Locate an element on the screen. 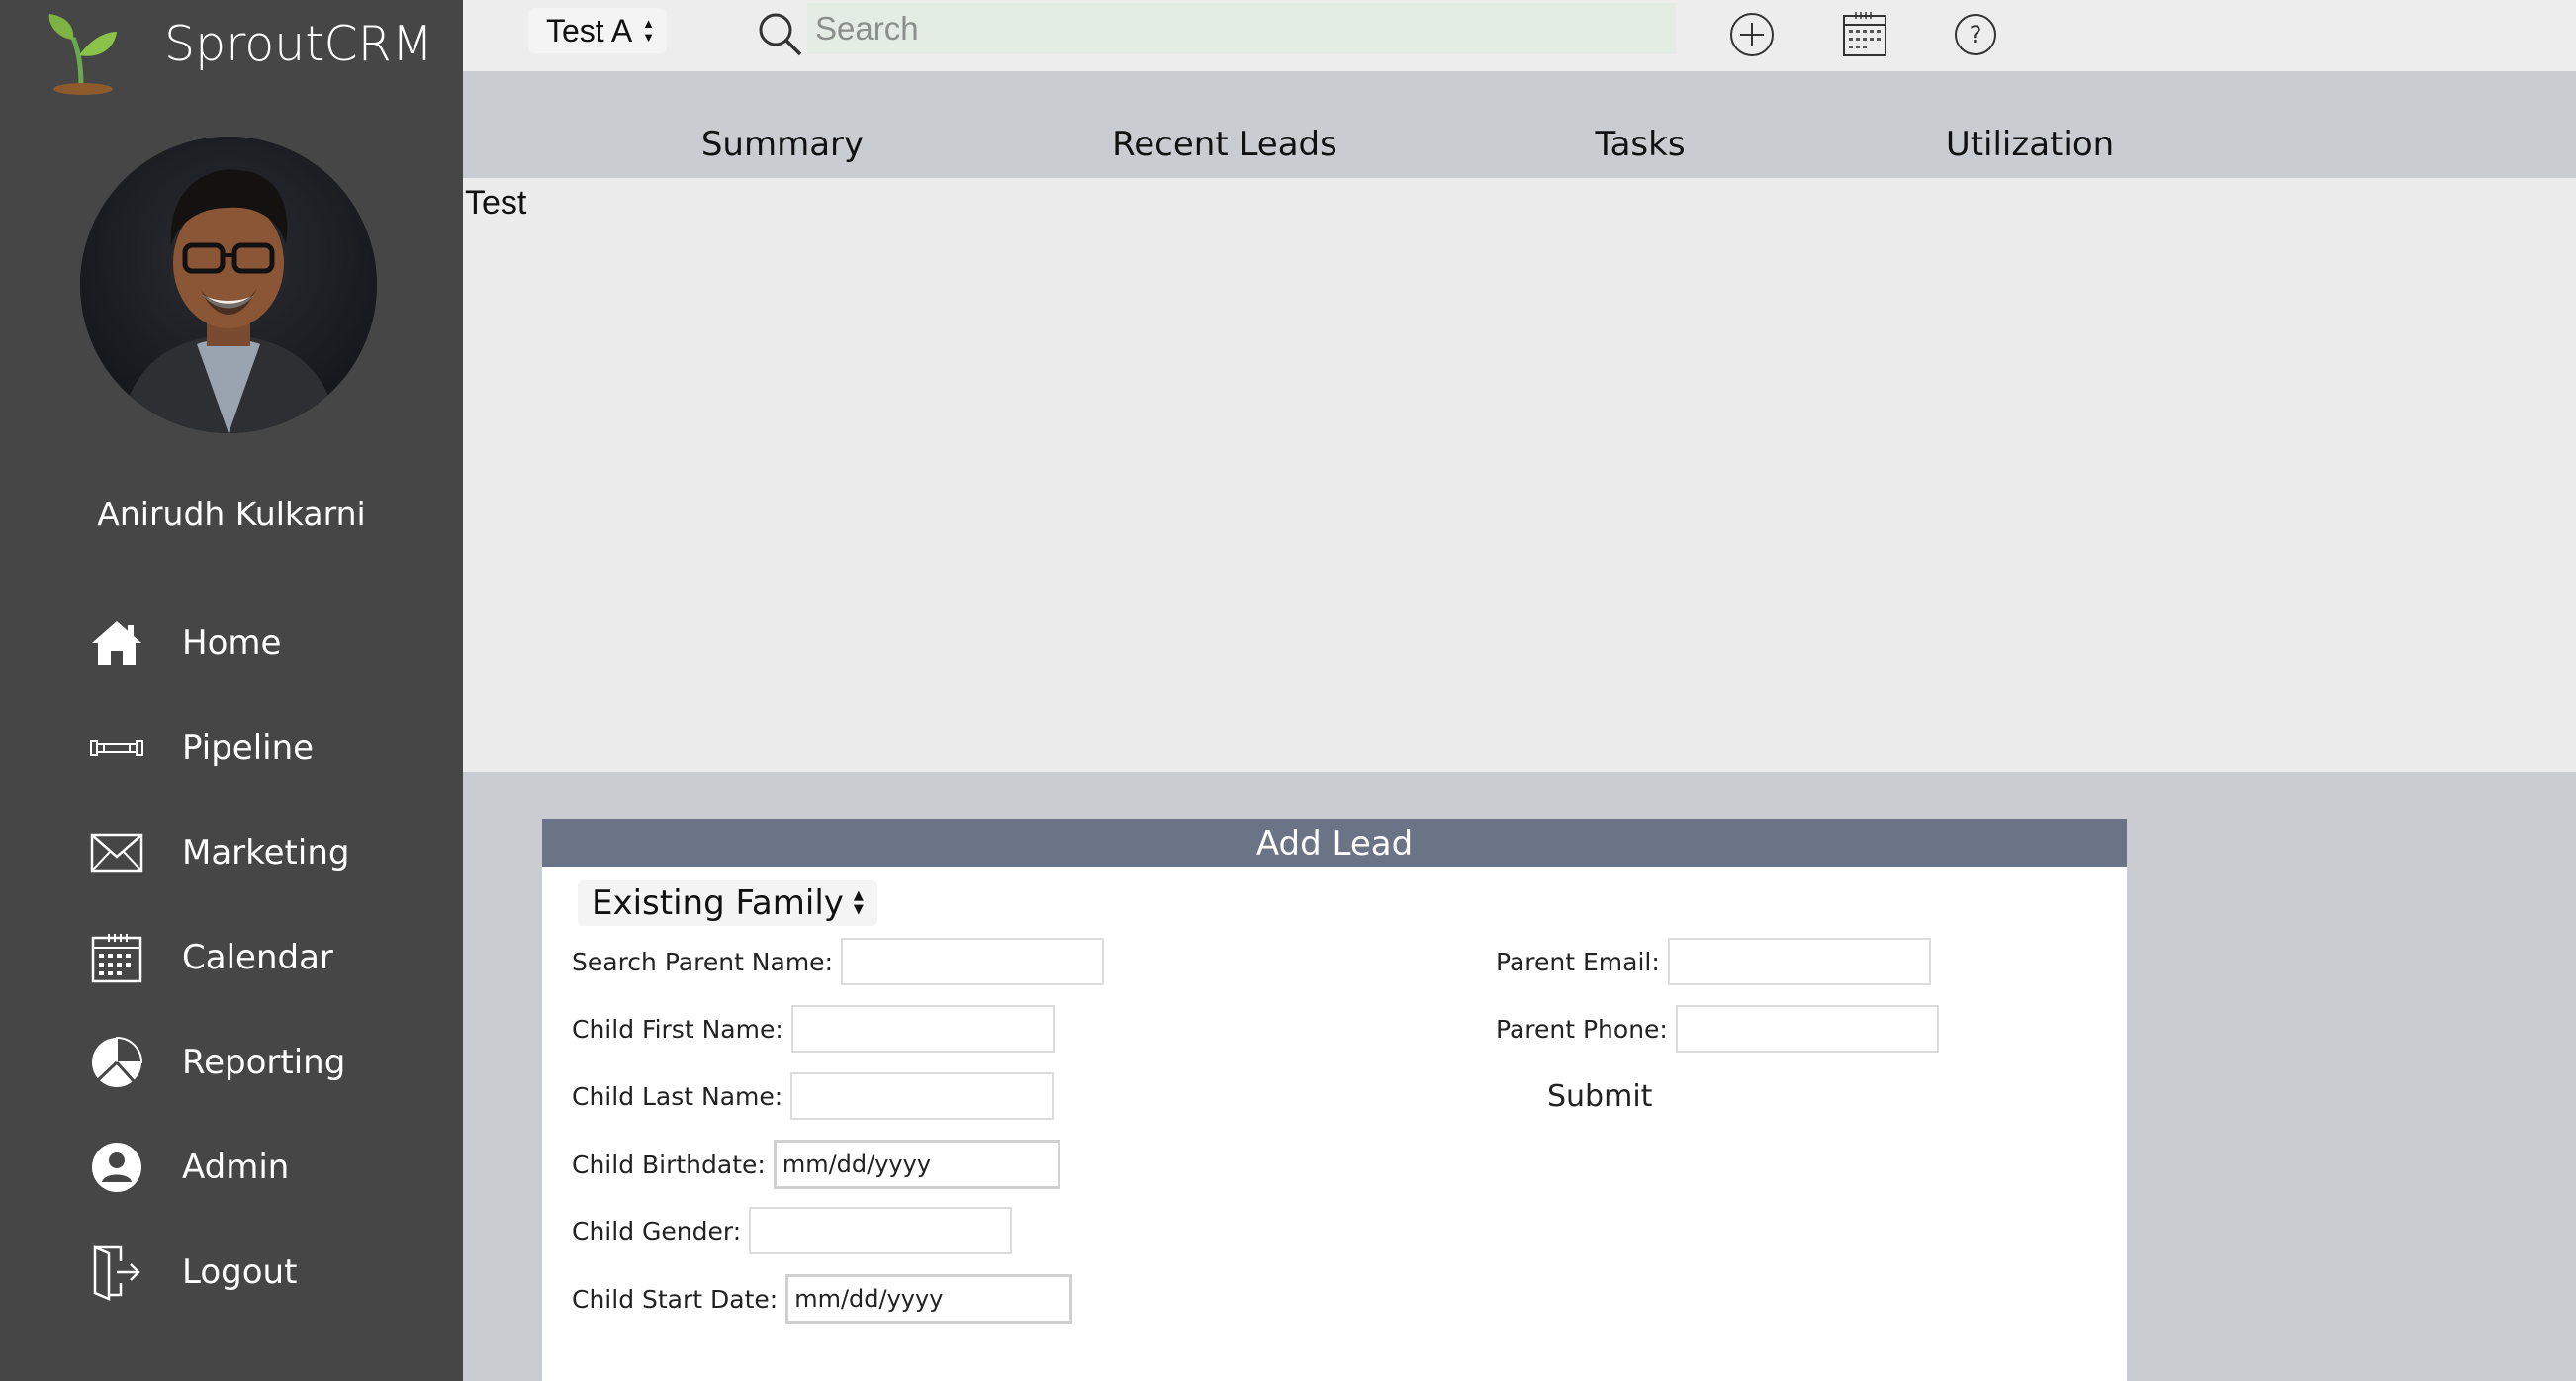  child-last-name-input is located at coordinates (922, 1096).